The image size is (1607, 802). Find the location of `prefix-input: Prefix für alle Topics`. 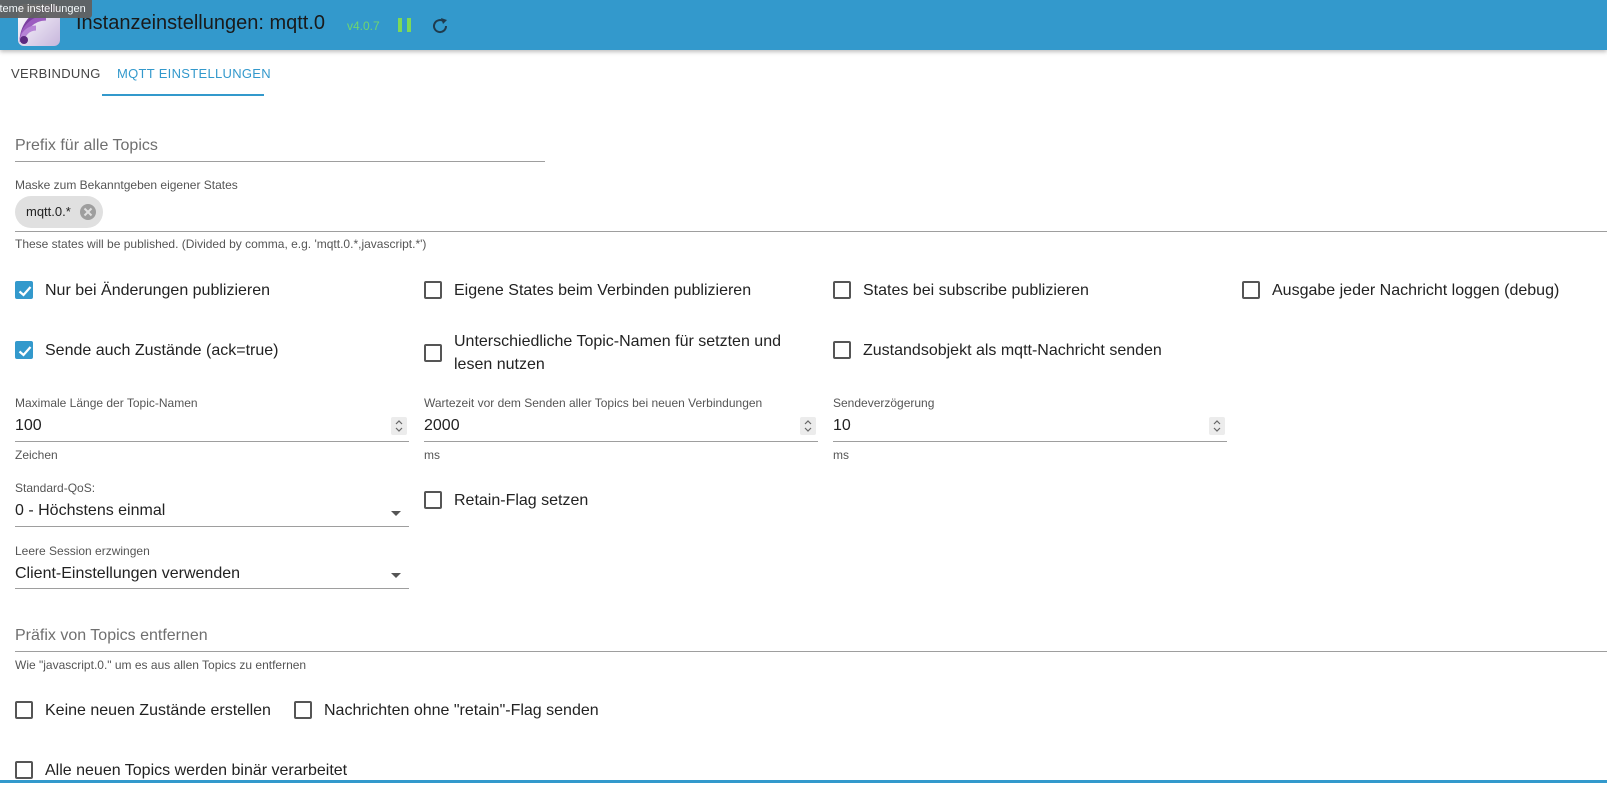

prefix-input: Prefix für alle Topics is located at coordinates (86, 146).